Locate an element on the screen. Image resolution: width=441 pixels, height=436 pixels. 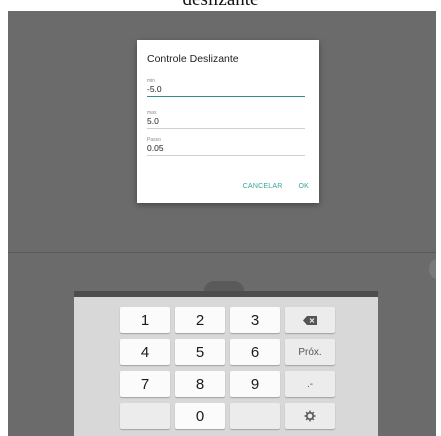
key-0: 0 is located at coordinates (200, 416).